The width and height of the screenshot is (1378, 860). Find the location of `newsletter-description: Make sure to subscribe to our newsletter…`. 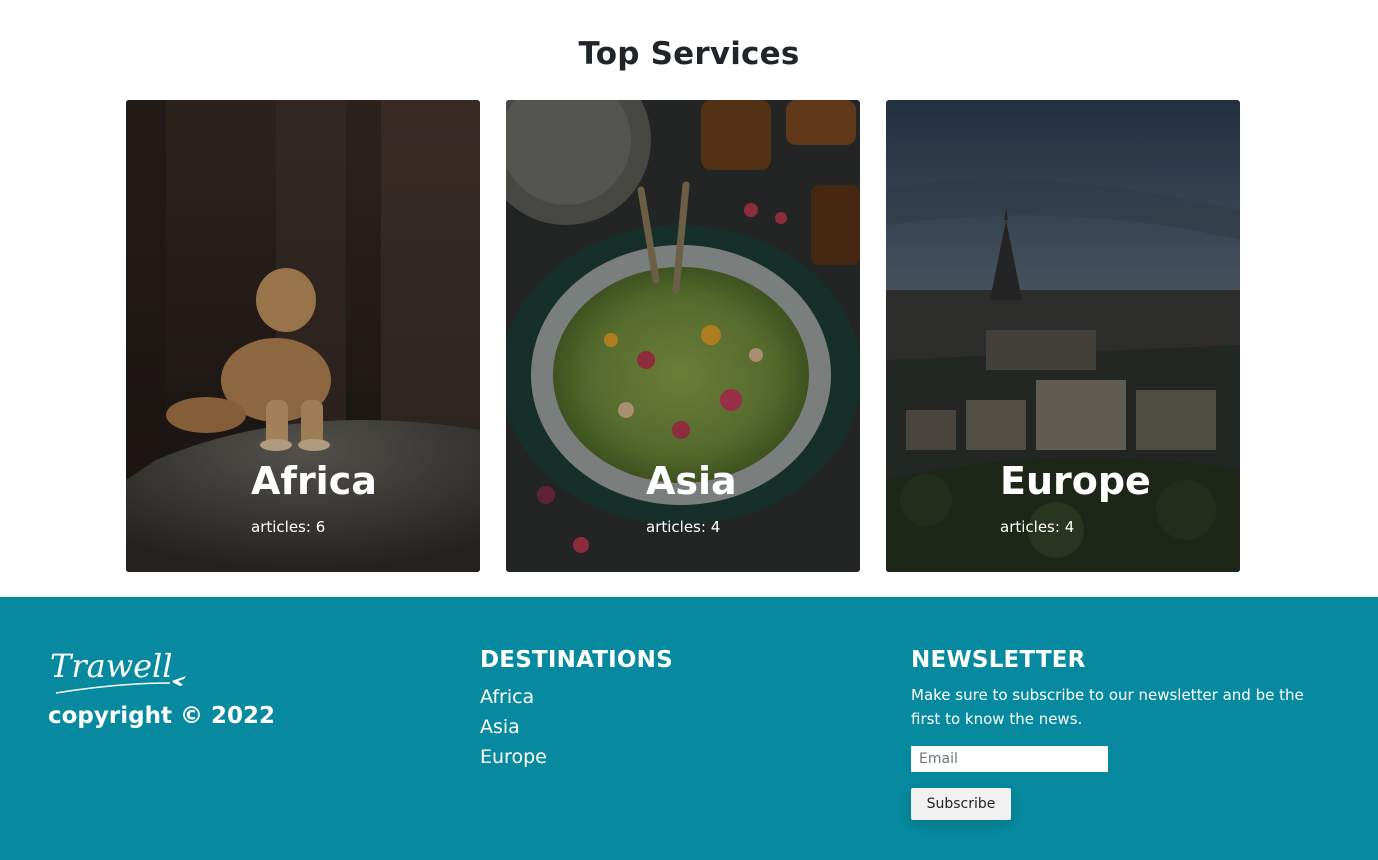

newsletter-description: Make sure to subscribe to our newsletter… is located at coordinates (1107, 707).